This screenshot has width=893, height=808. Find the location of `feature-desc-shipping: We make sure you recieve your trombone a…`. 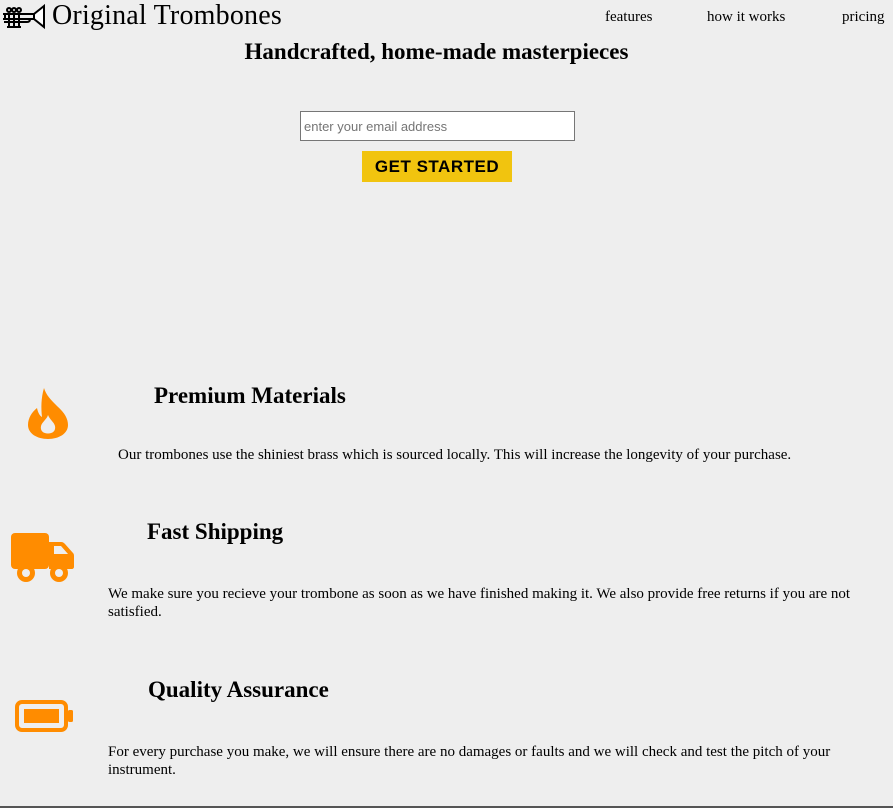

feature-desc-shipping: We make sure you recieve your trombone a… is located at coordinates (479, 603).